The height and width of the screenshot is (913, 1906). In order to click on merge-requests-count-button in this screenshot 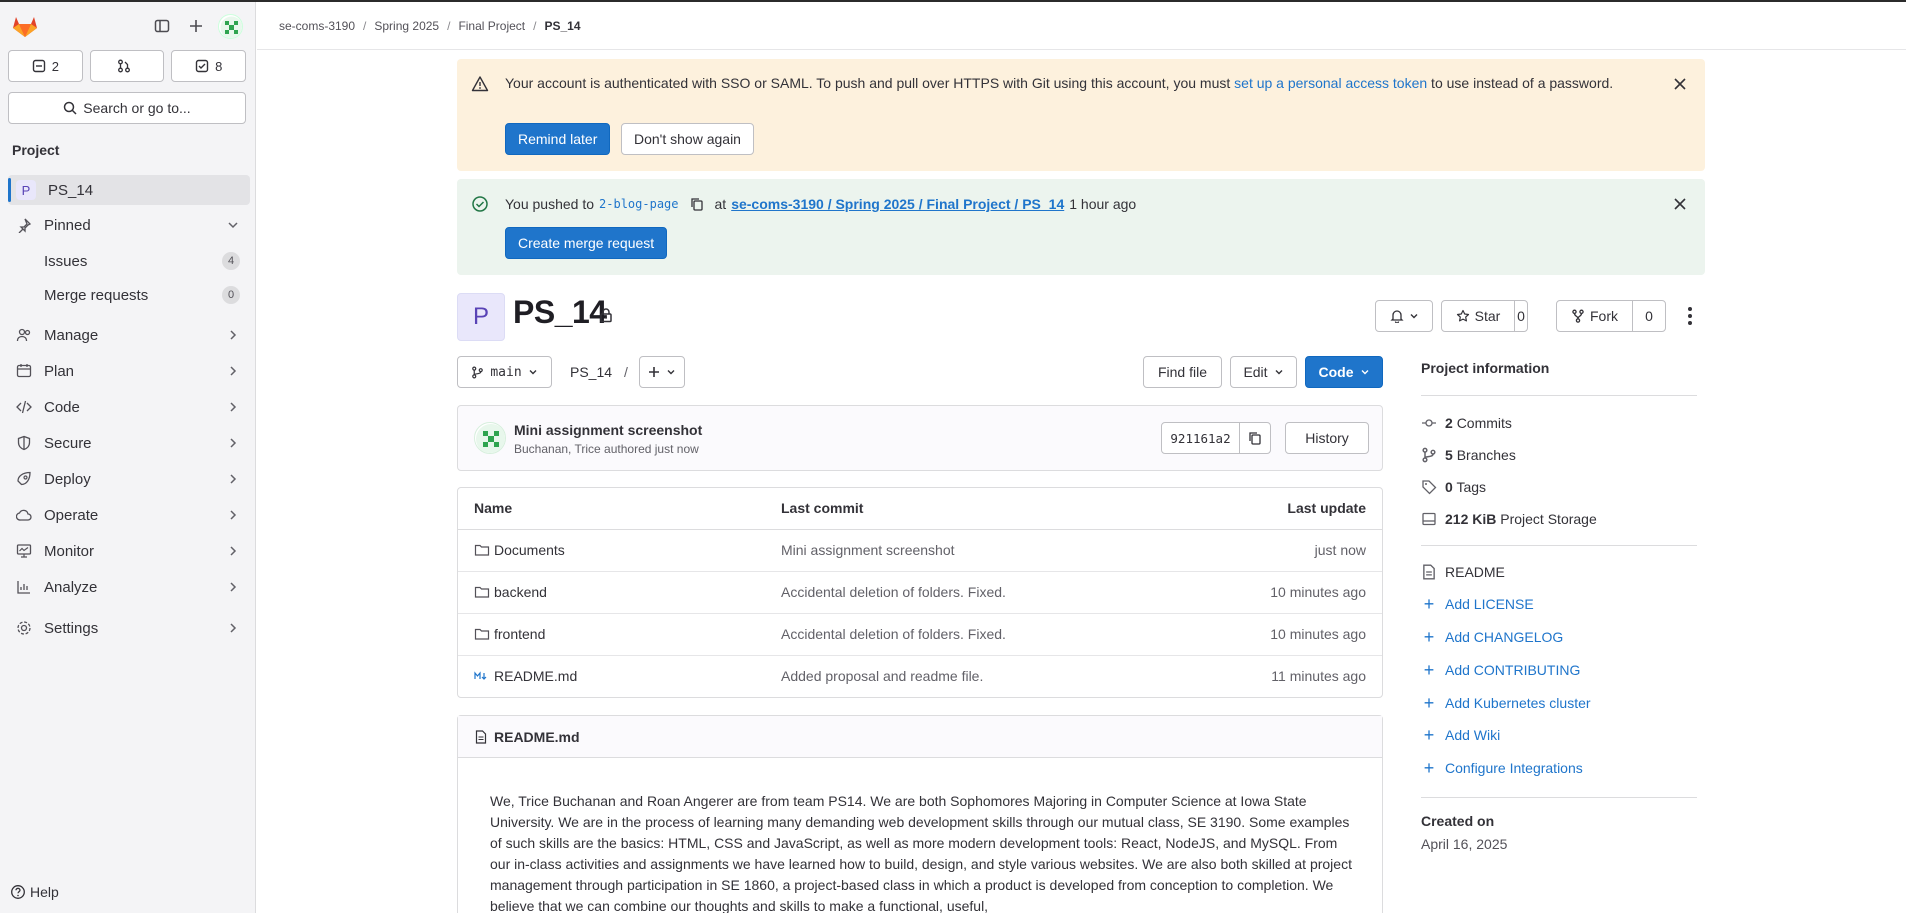, I will do `click(127, 66)`.